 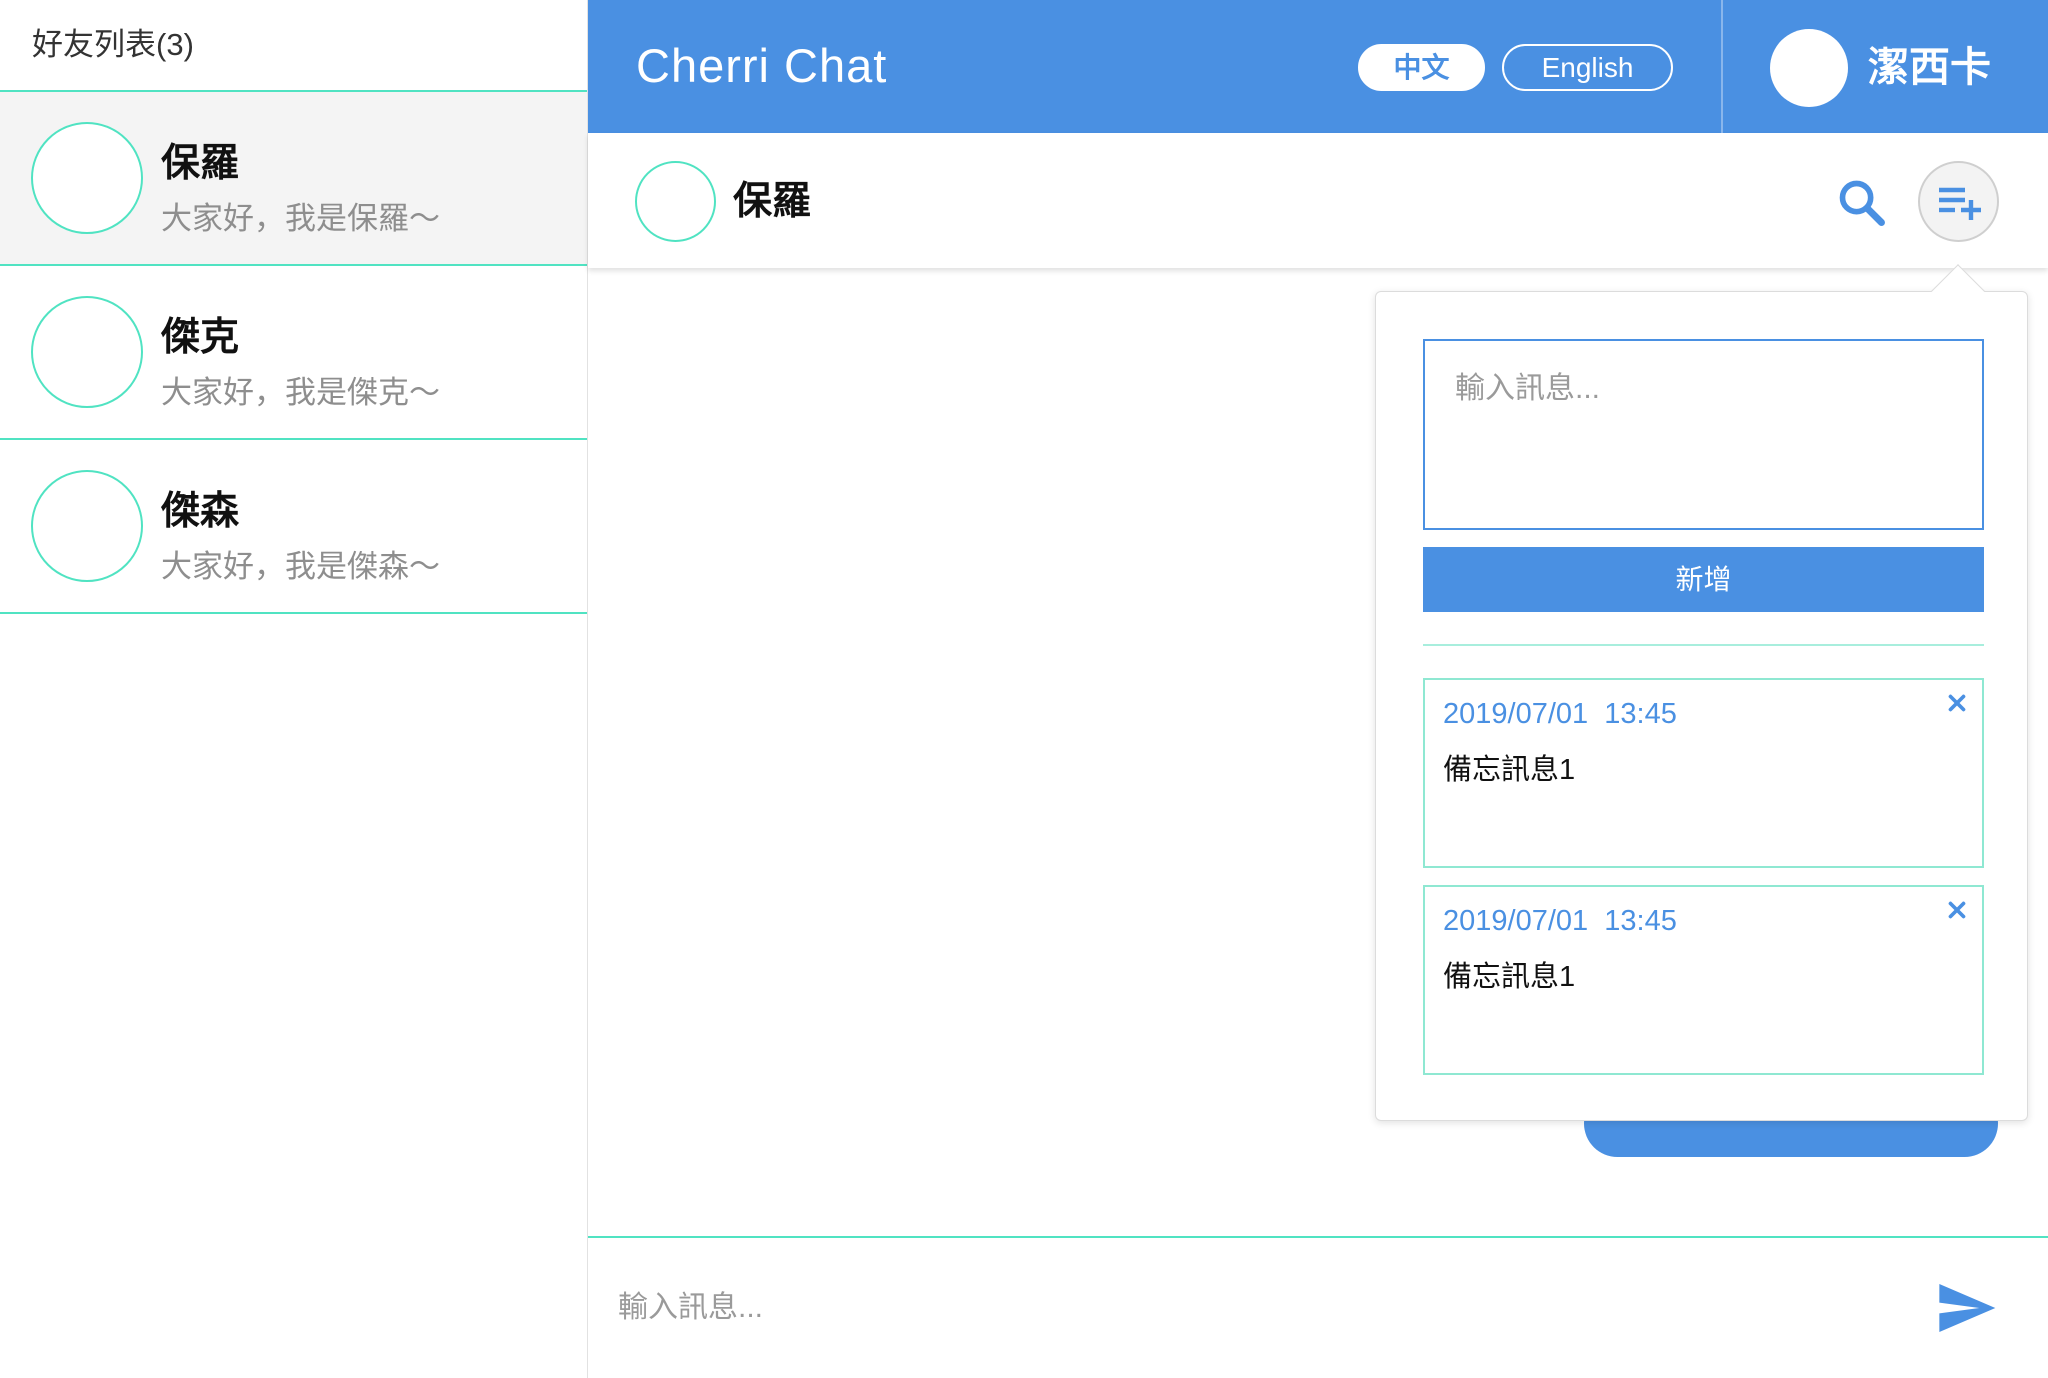 I want to click on language-chinese-button: 中文, so click(x=1421, y=67).